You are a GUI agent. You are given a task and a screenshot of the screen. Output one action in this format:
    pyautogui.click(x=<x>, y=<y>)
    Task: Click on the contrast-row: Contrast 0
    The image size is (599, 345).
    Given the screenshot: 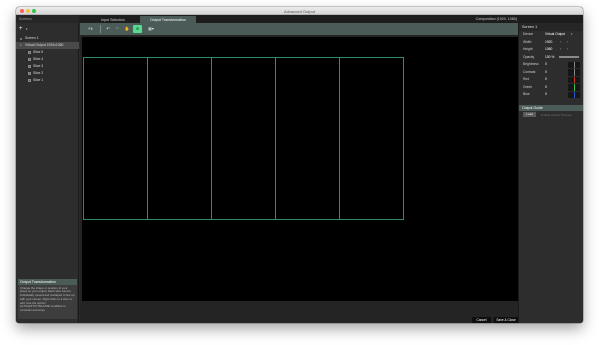 What is the action you would take?
    pyautogui.click(x=551, y=73)
    